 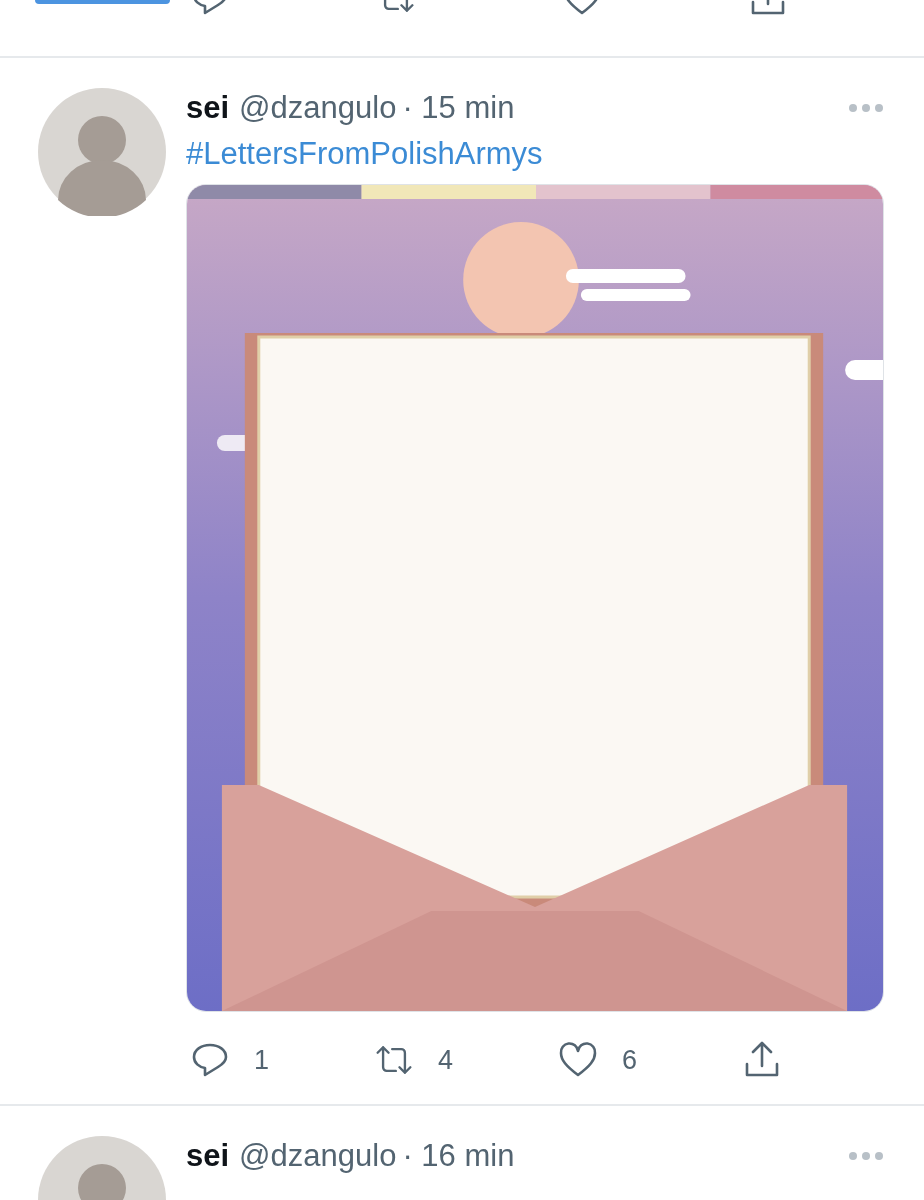 What do you see at coordinates (102, 152) in the screenshot?
I see `avatar` at bounding box center [102, 152].